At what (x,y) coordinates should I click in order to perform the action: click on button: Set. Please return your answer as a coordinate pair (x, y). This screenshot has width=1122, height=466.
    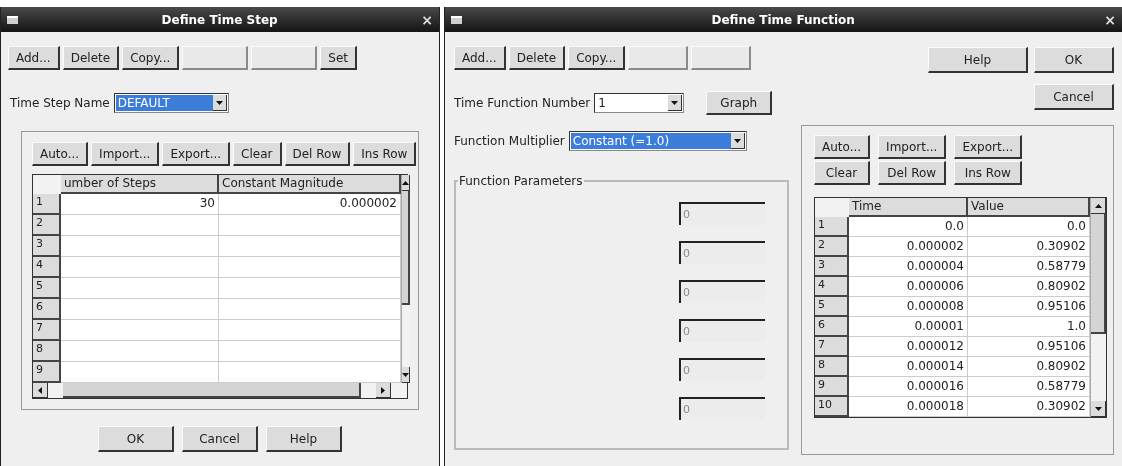
    Looking at the image, I should click on (338, 58).